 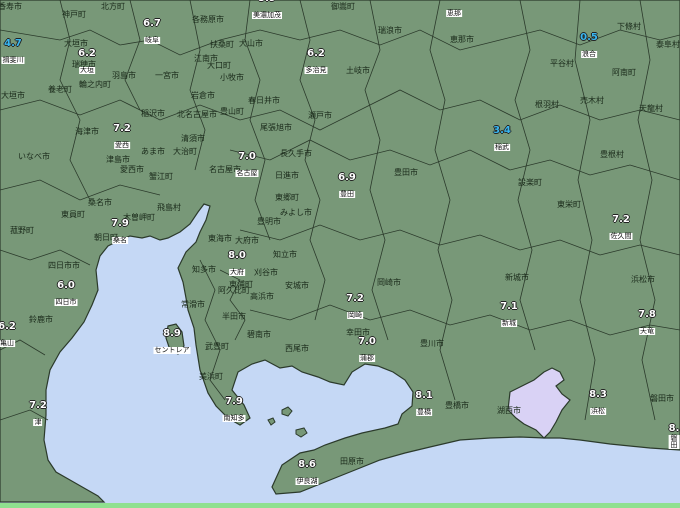 I want to click on station-name: 浪合, so click(x=589, y=54).